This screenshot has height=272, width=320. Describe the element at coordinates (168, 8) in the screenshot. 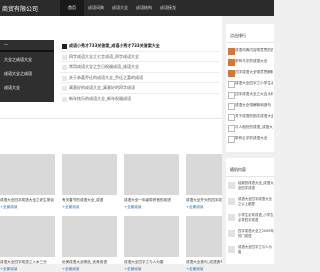

I see `nav-idiom-chain: 成语接龙` at that location.